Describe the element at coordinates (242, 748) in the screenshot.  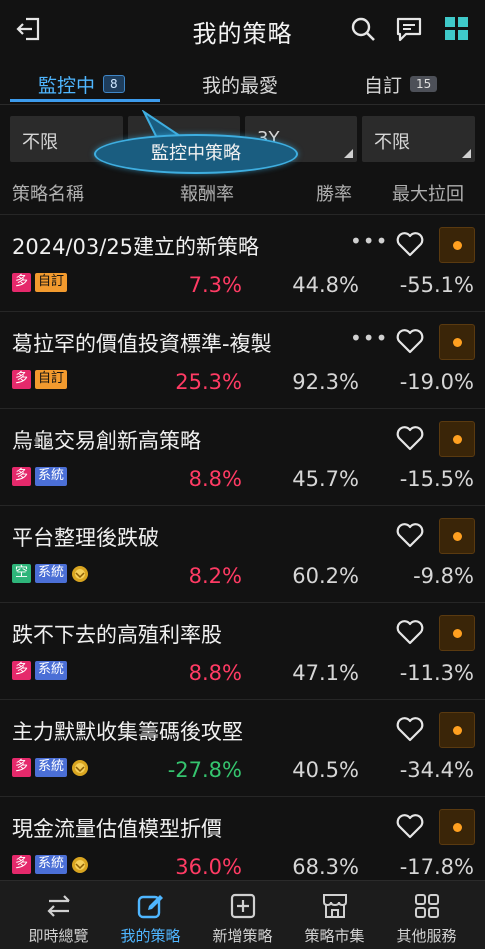
I see `strategy-row: 主力默默收集籌碼後攻堅 多 系統 -27.8% 40.5% -34.4%` at that location.